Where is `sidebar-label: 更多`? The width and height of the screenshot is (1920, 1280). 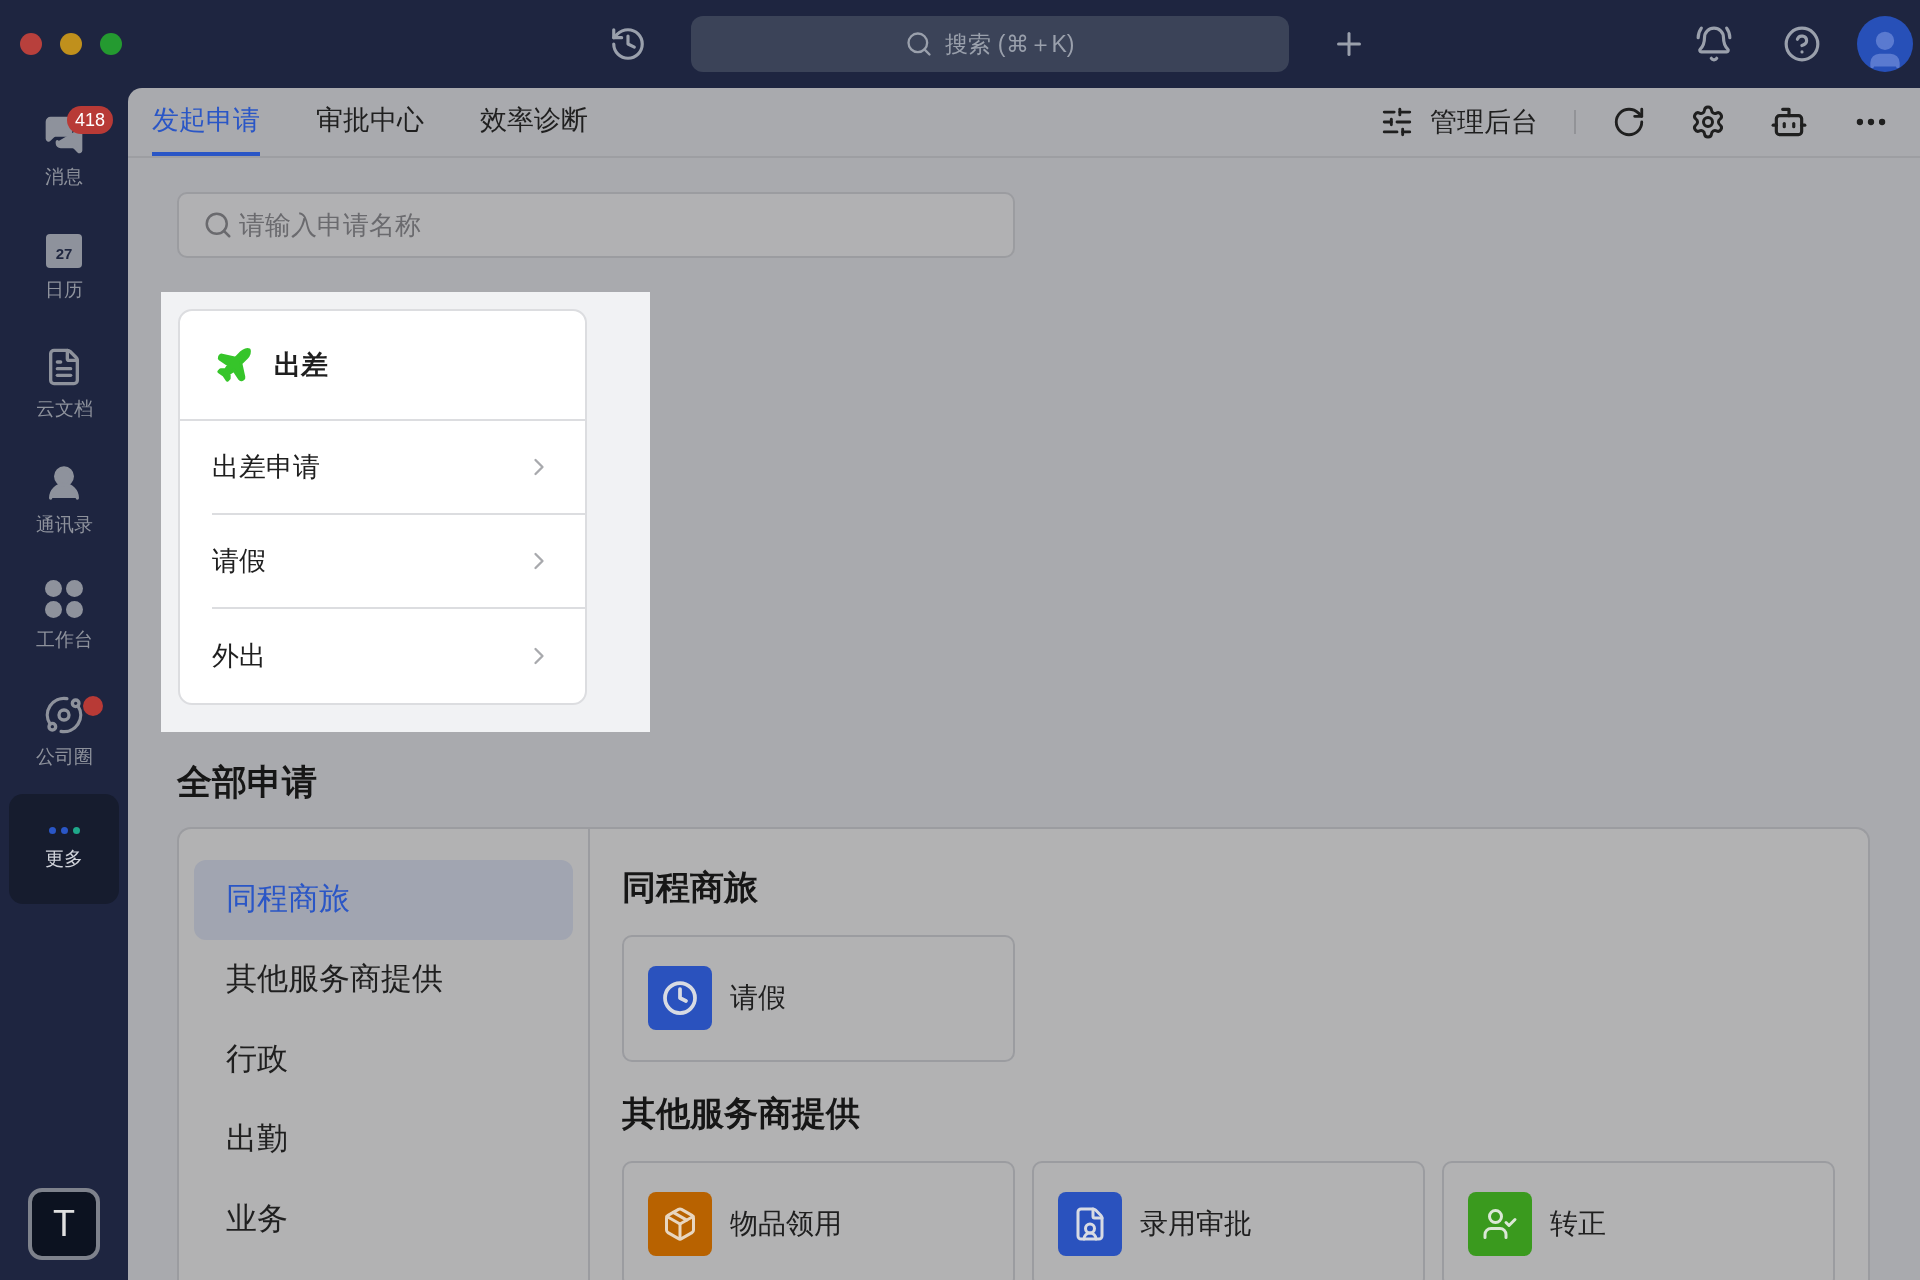 sidebar-label: 更多 is located at coordinates (64, 859).